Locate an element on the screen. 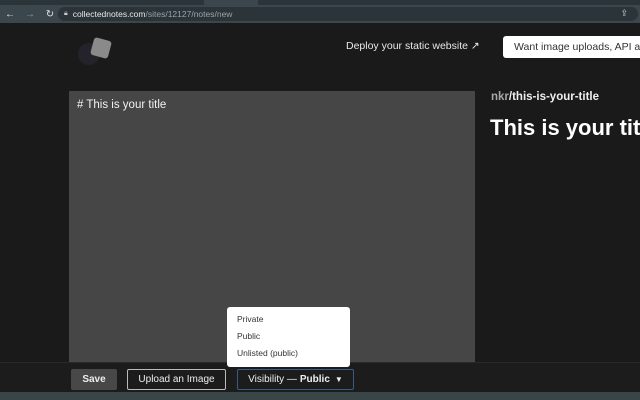  preview-slug: nkr/this-is-your-title is located at coordinates (545, 97).